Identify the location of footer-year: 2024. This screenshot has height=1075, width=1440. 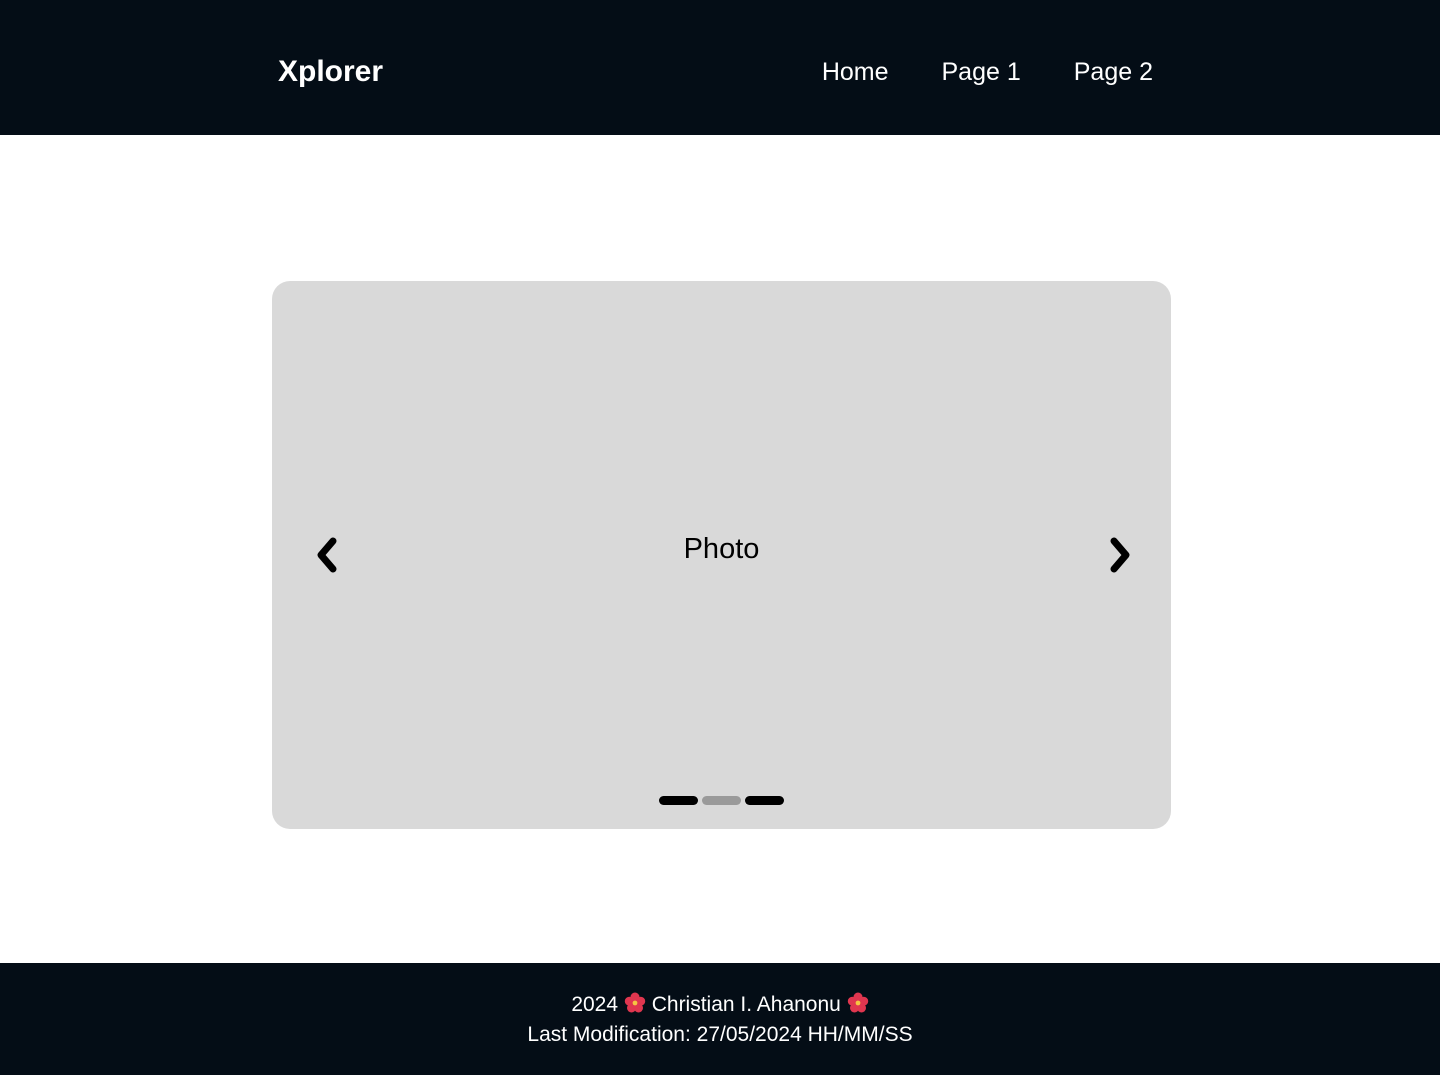
(595, 1004).